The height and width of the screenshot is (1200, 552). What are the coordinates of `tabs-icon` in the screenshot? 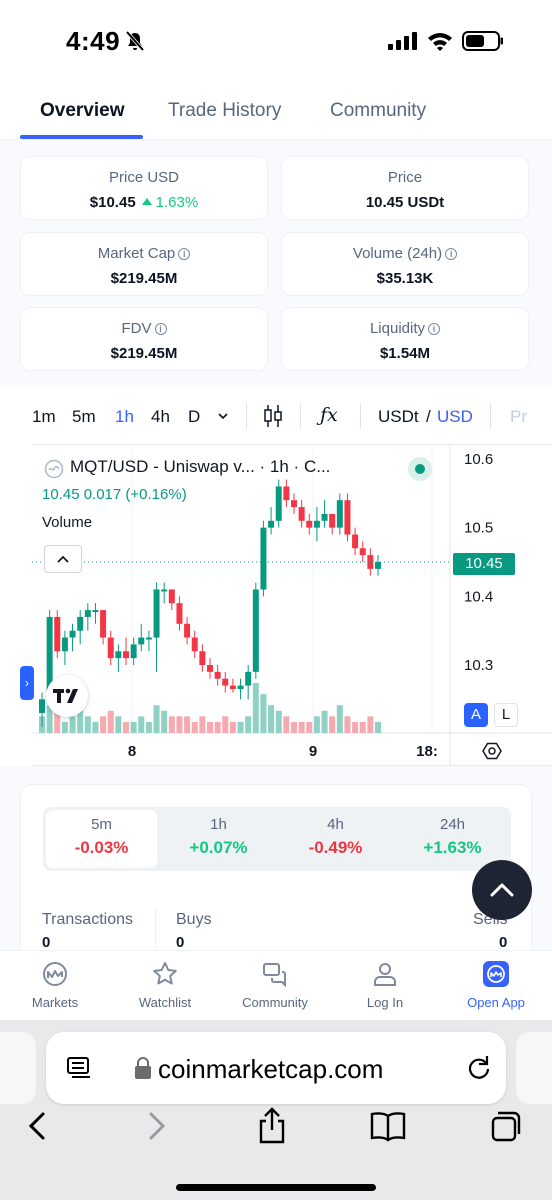 It's located at (504, 1126).